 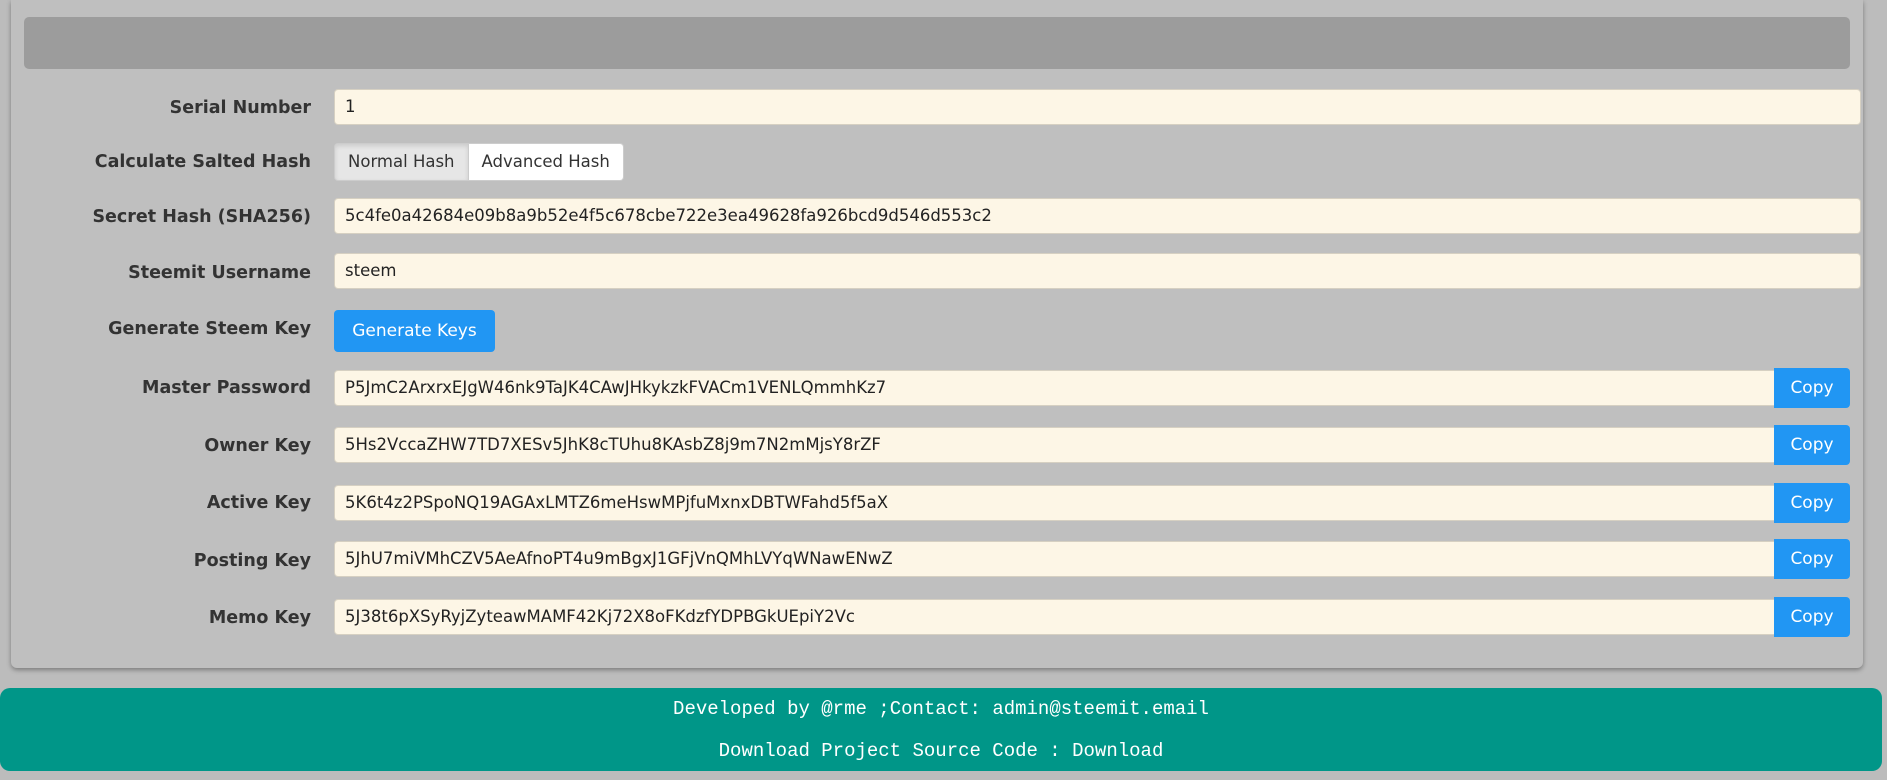 What do you see at coordinates (258, 503) in the screenshot?
I see `active-key-label: Active Key` at bounding box center [258, 503].